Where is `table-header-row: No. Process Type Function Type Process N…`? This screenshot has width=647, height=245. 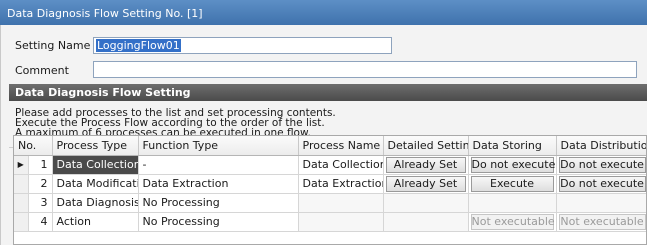
table-header-row: No. Process Type Function Type Process N… is located at coordinates (330, 146).